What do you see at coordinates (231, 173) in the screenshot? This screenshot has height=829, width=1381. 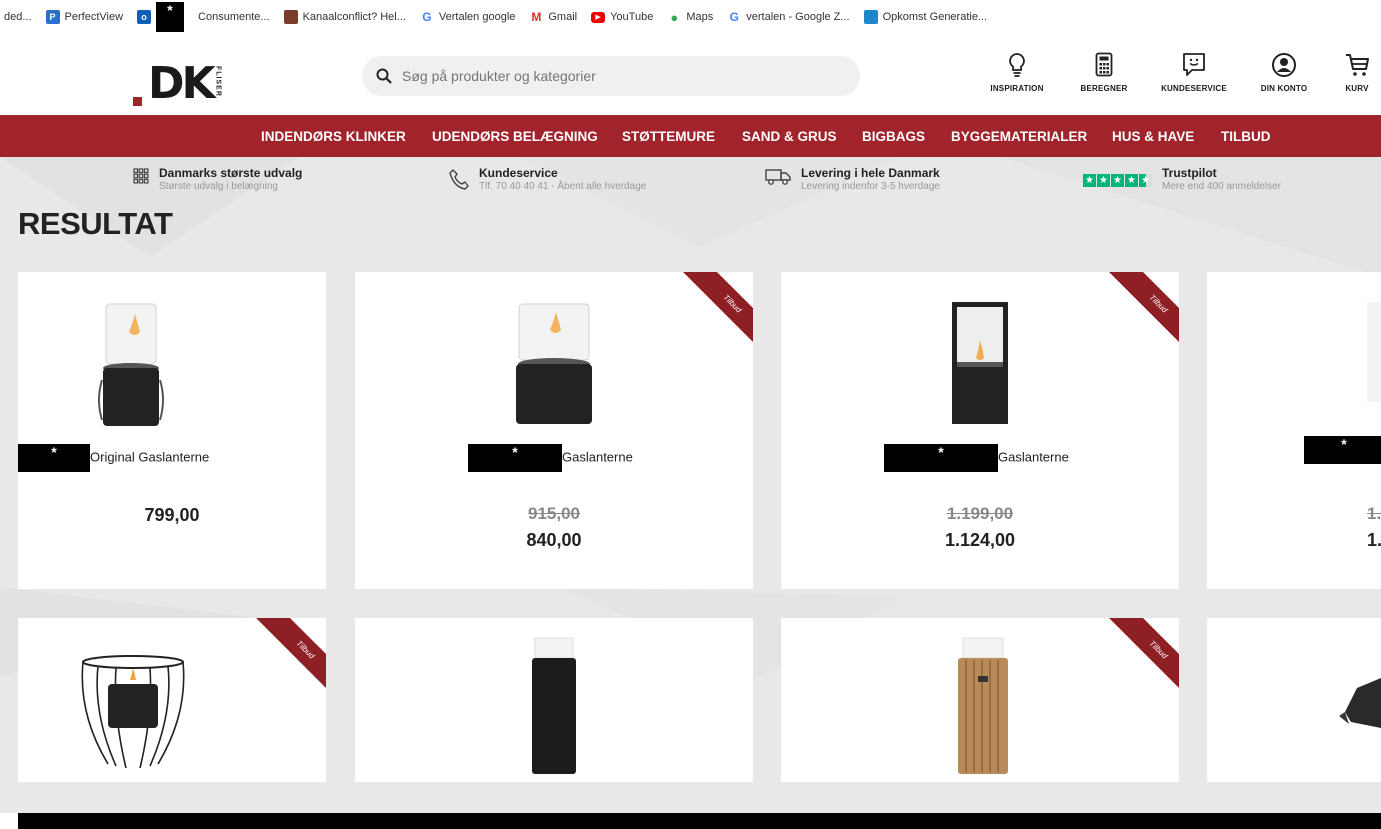 I see `usp-title: Danmarks største udvalg` at bounding box center [231, 173].